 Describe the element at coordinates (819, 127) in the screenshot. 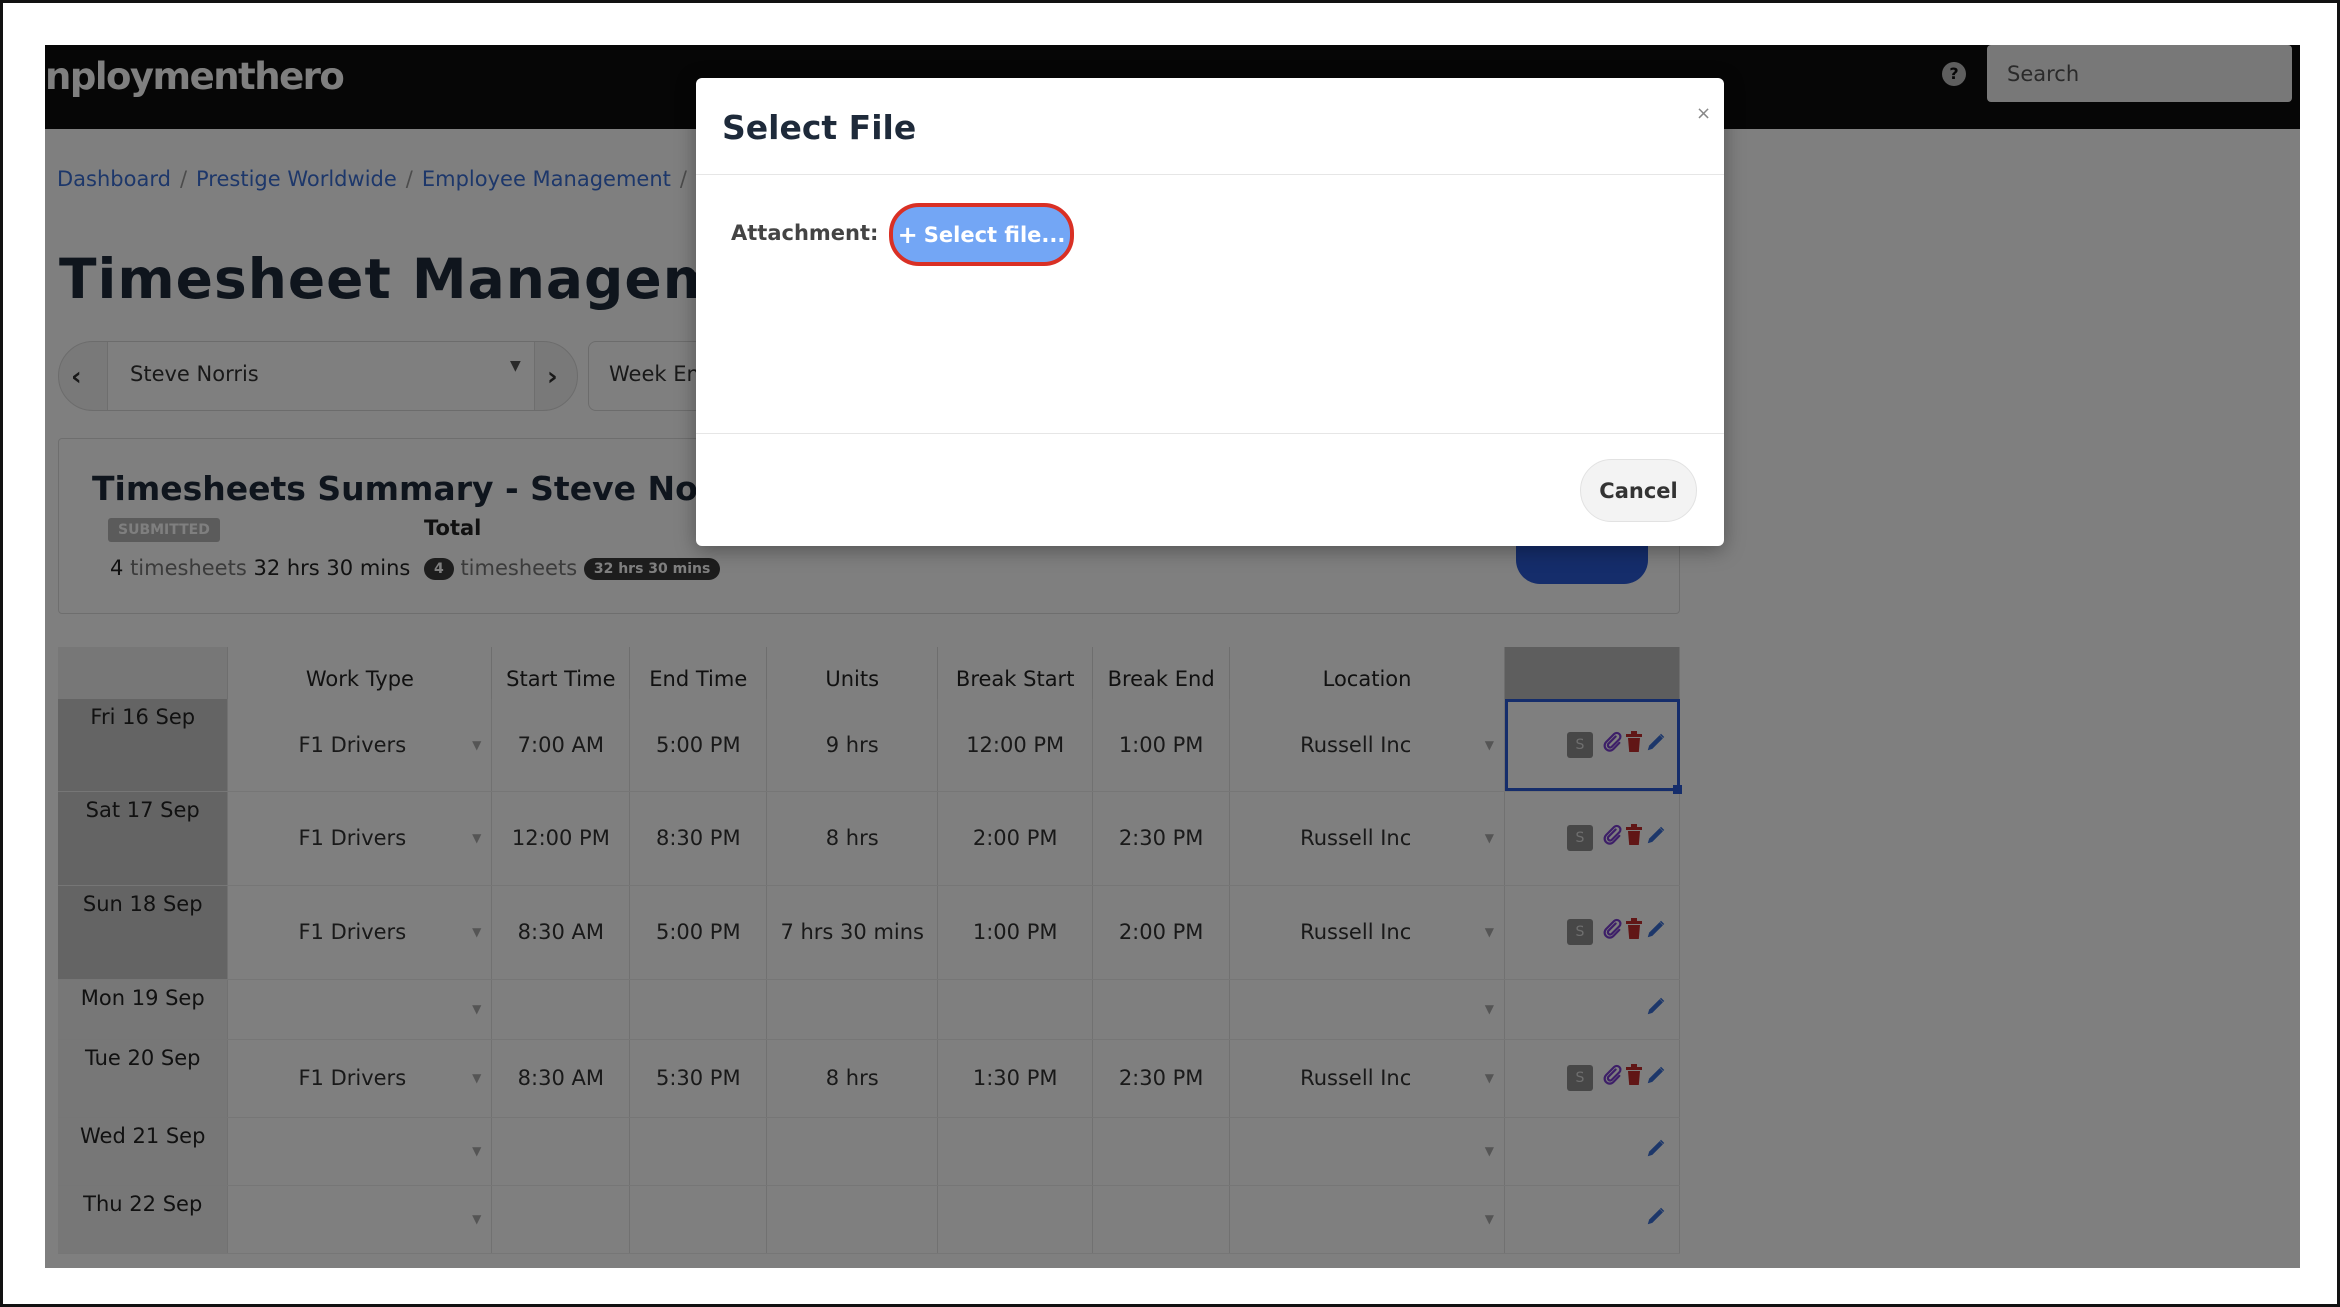

I see `modal-title: Select File` at that location.